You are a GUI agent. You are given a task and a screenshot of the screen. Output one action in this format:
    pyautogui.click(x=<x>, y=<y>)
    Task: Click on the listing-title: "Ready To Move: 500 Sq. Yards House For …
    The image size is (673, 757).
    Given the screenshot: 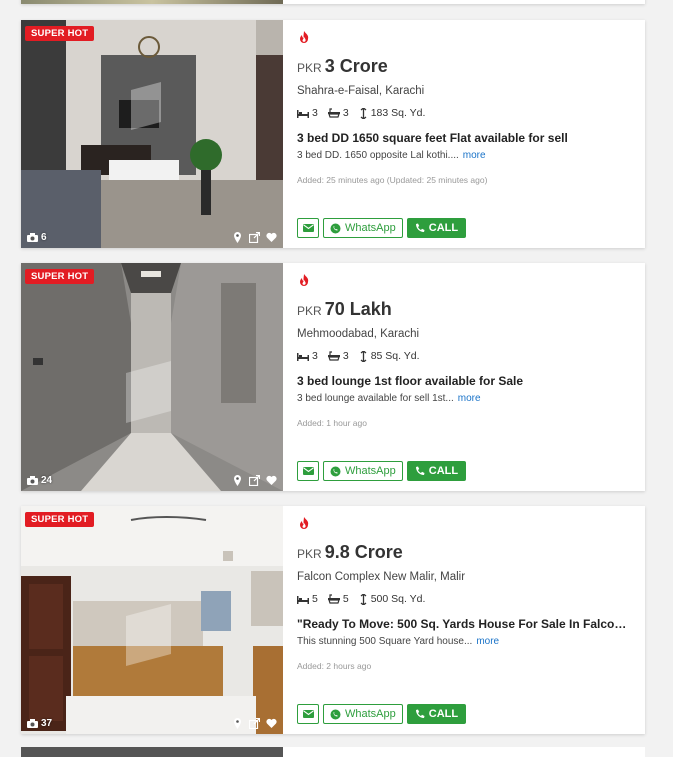 What is the action you would take?
    pyautogui.click(x=464, y=624)
    